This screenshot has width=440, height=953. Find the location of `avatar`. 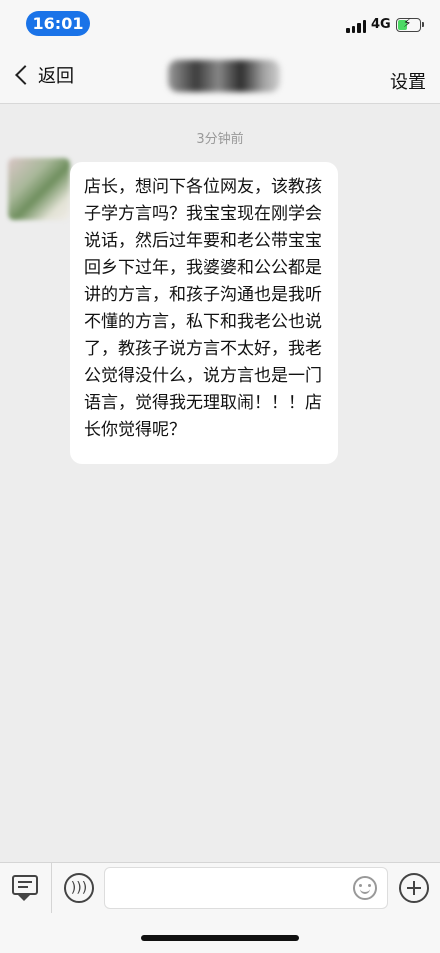

avatar is located at coordinates (39, 189).